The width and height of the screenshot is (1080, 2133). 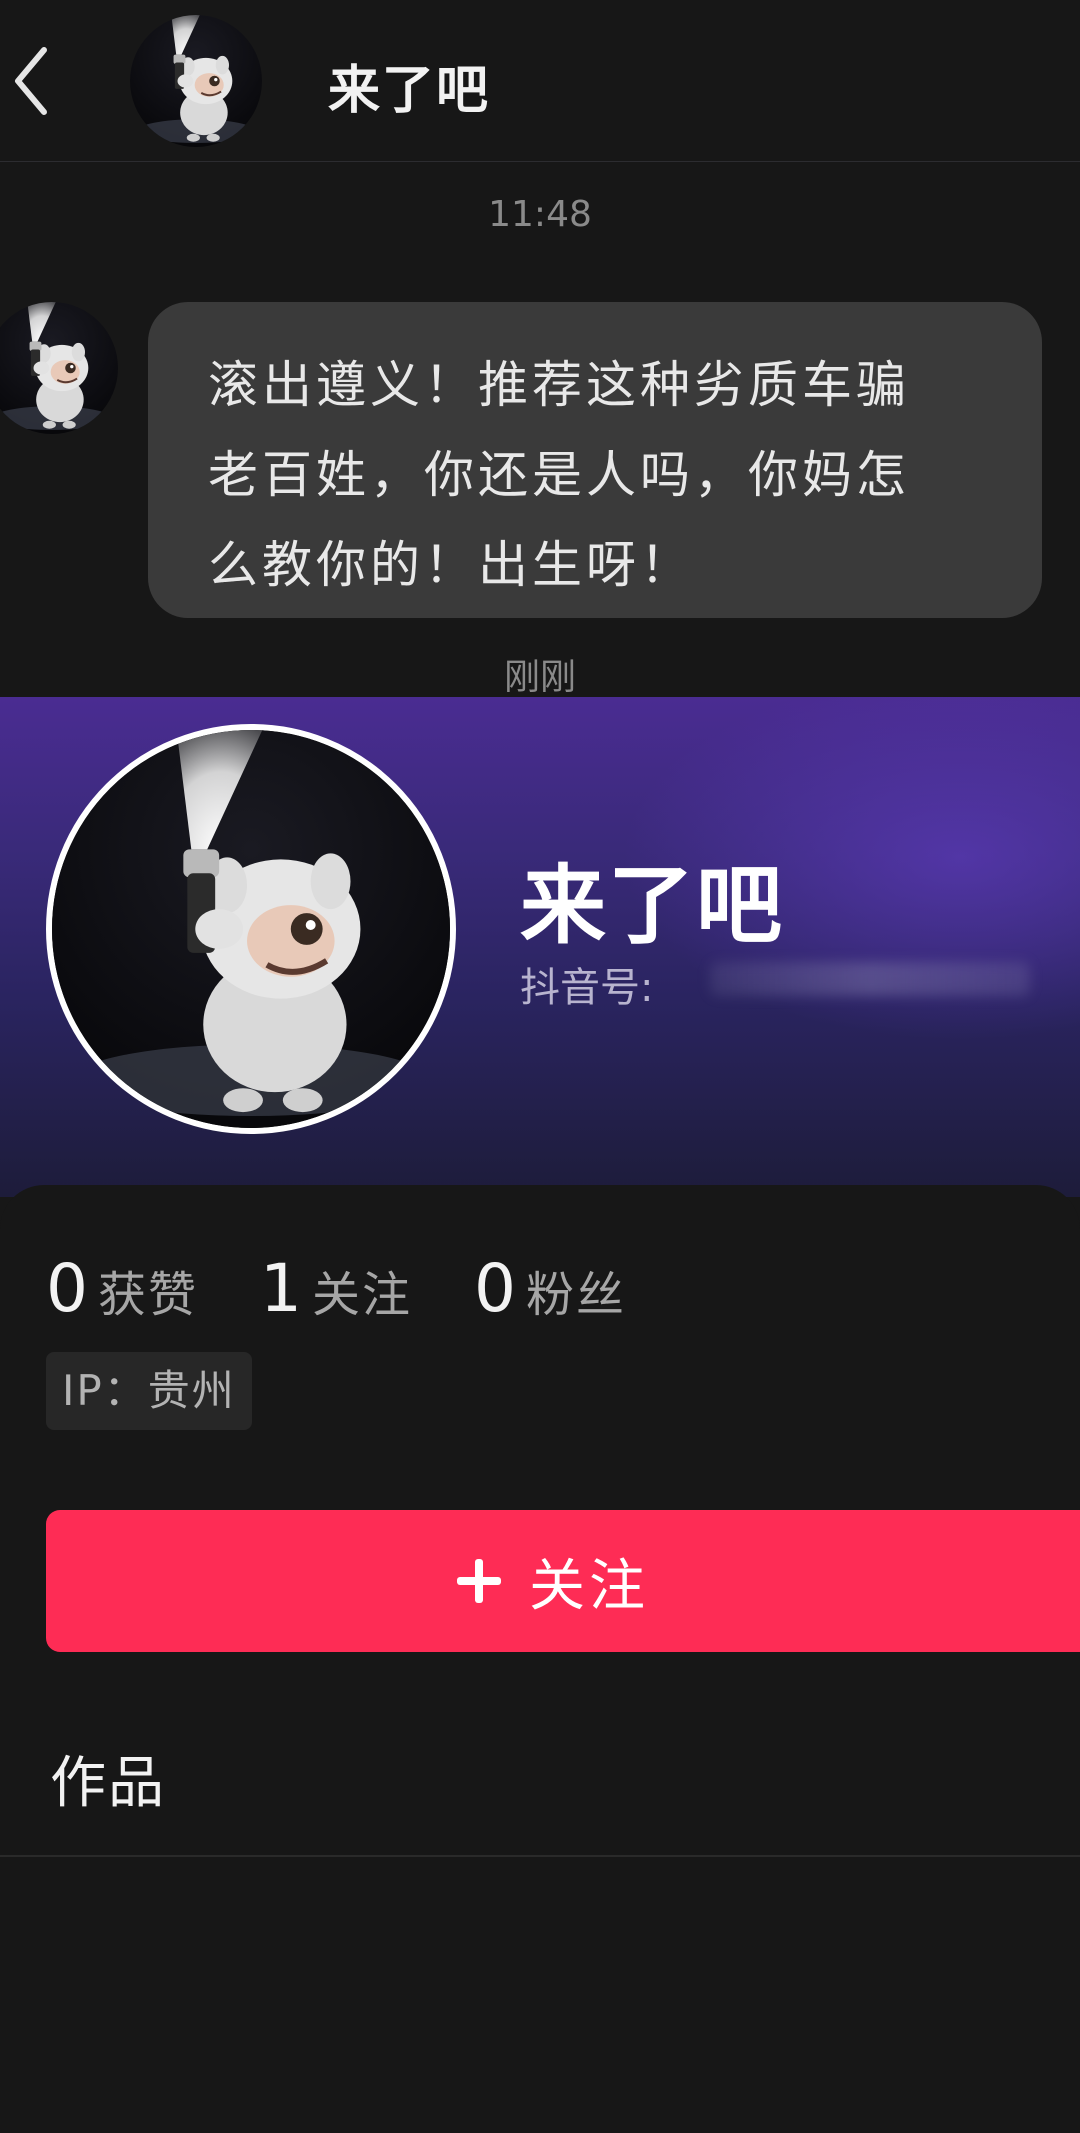 I want to click on header-avatar, so click(x=196, y=81).